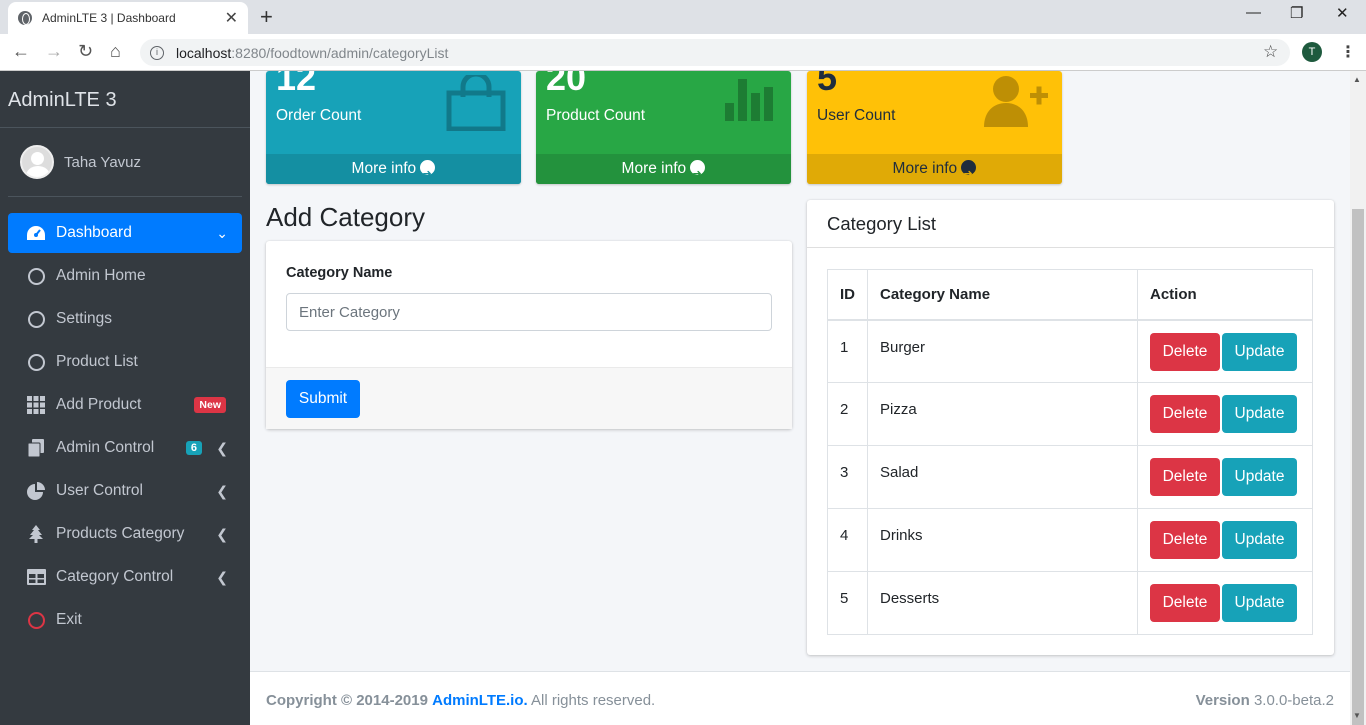 The height and width of the screenshot is (725, 1366). Describe the element at coordinates (94, 232) in the screenshot. I see `sidebar-item-label: Dashboard` at that location.